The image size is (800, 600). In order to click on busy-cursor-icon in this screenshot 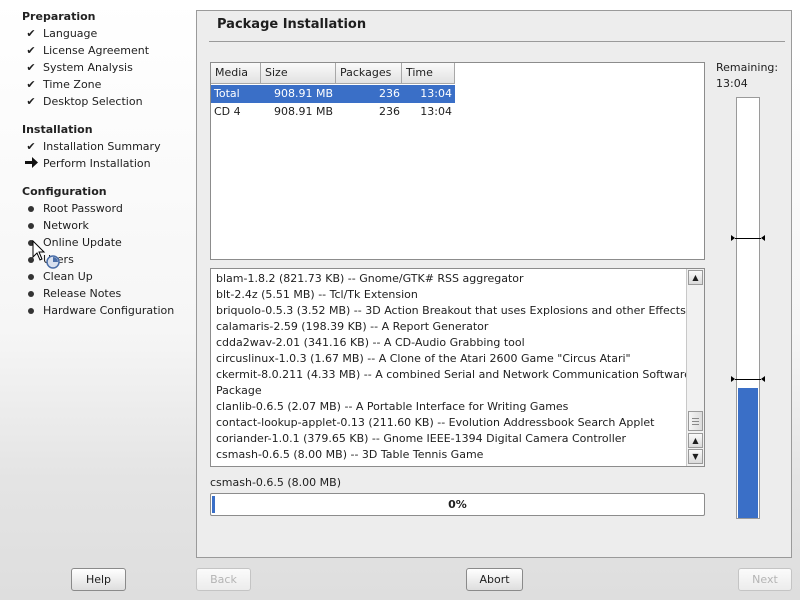, I will do `click(48, 255)`.